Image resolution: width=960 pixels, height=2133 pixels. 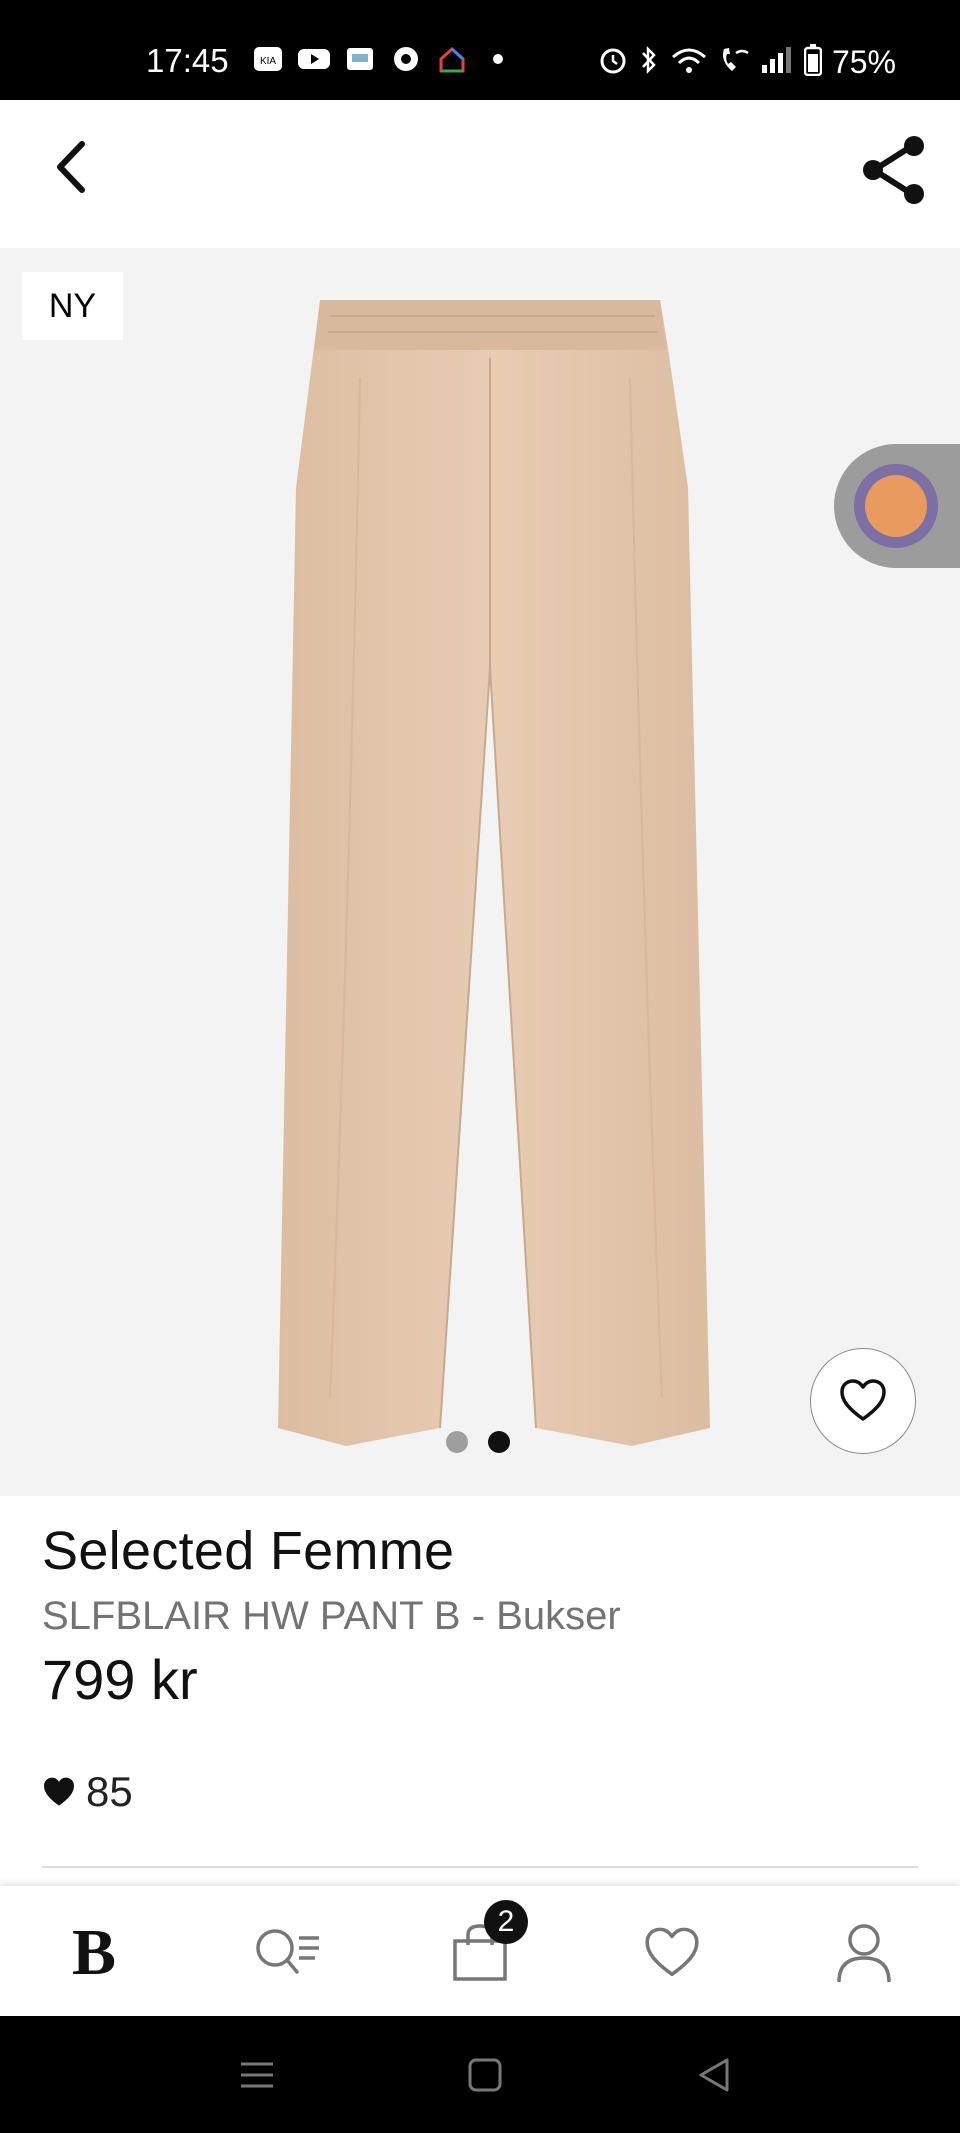 I want to click on nav-search, so click(x=288, y=1953).